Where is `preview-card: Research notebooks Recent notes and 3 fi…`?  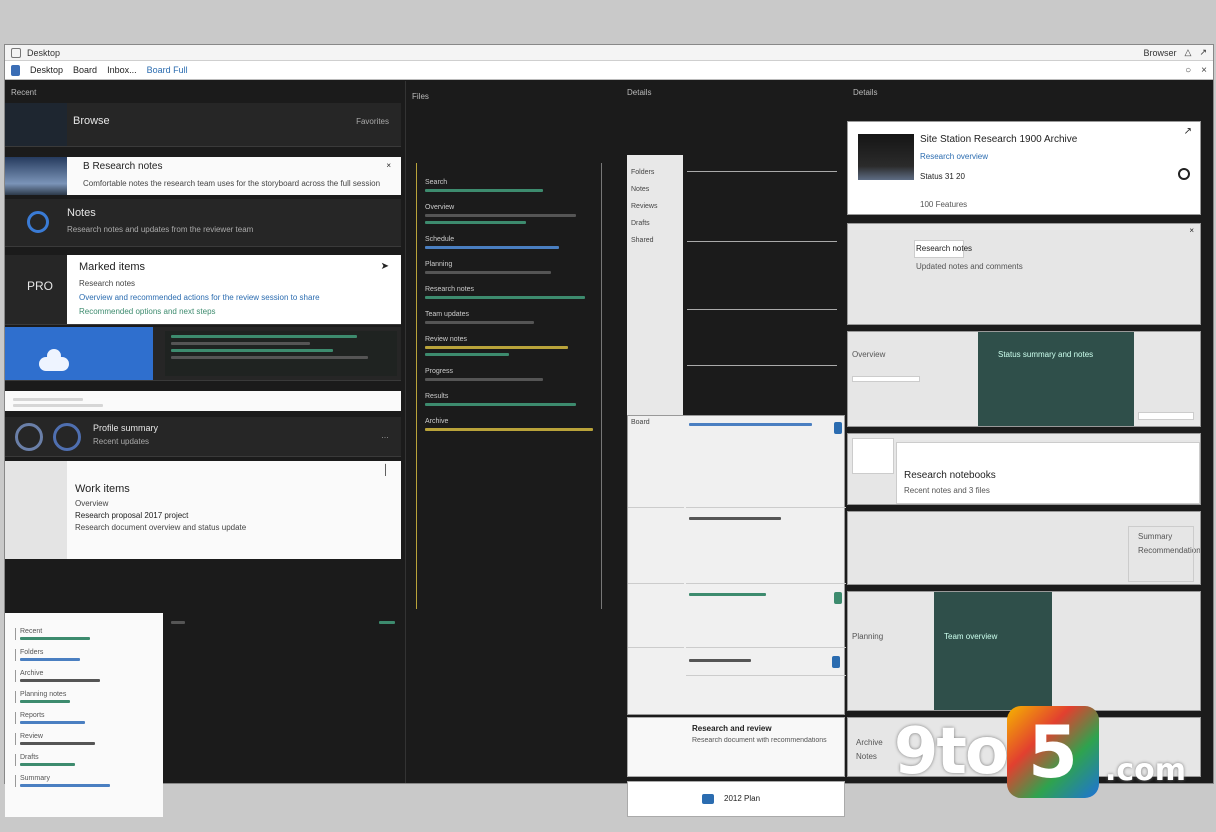
preview-card: Research notebooks Recent notes and 3 fi… is located at coordinates (1024, 469).